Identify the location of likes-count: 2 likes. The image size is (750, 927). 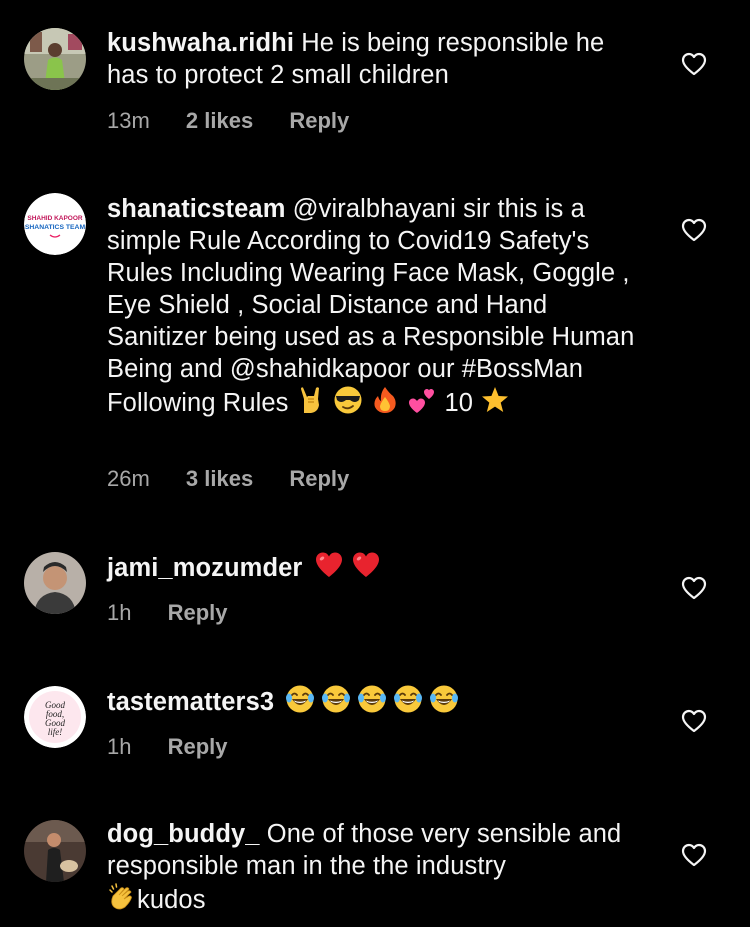
(219, 121).